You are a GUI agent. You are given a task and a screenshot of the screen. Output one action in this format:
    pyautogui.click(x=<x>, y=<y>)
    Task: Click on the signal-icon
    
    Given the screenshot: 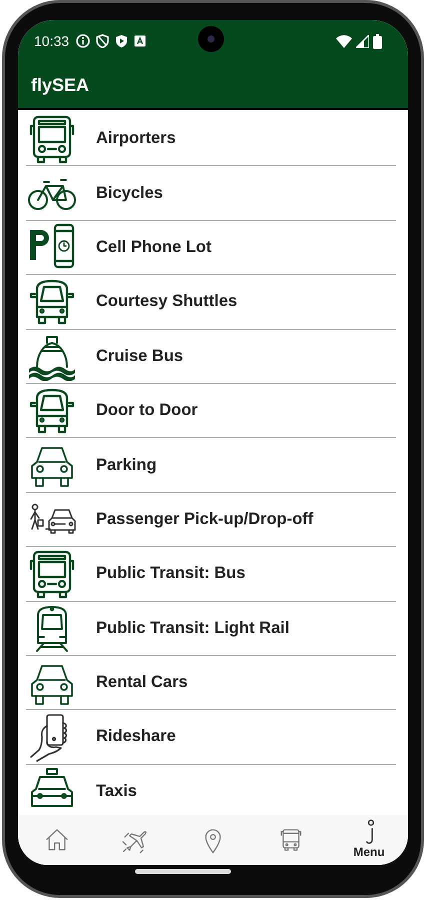 What is the action you would take?
    pyautogui.click(x=362, y=41)
    